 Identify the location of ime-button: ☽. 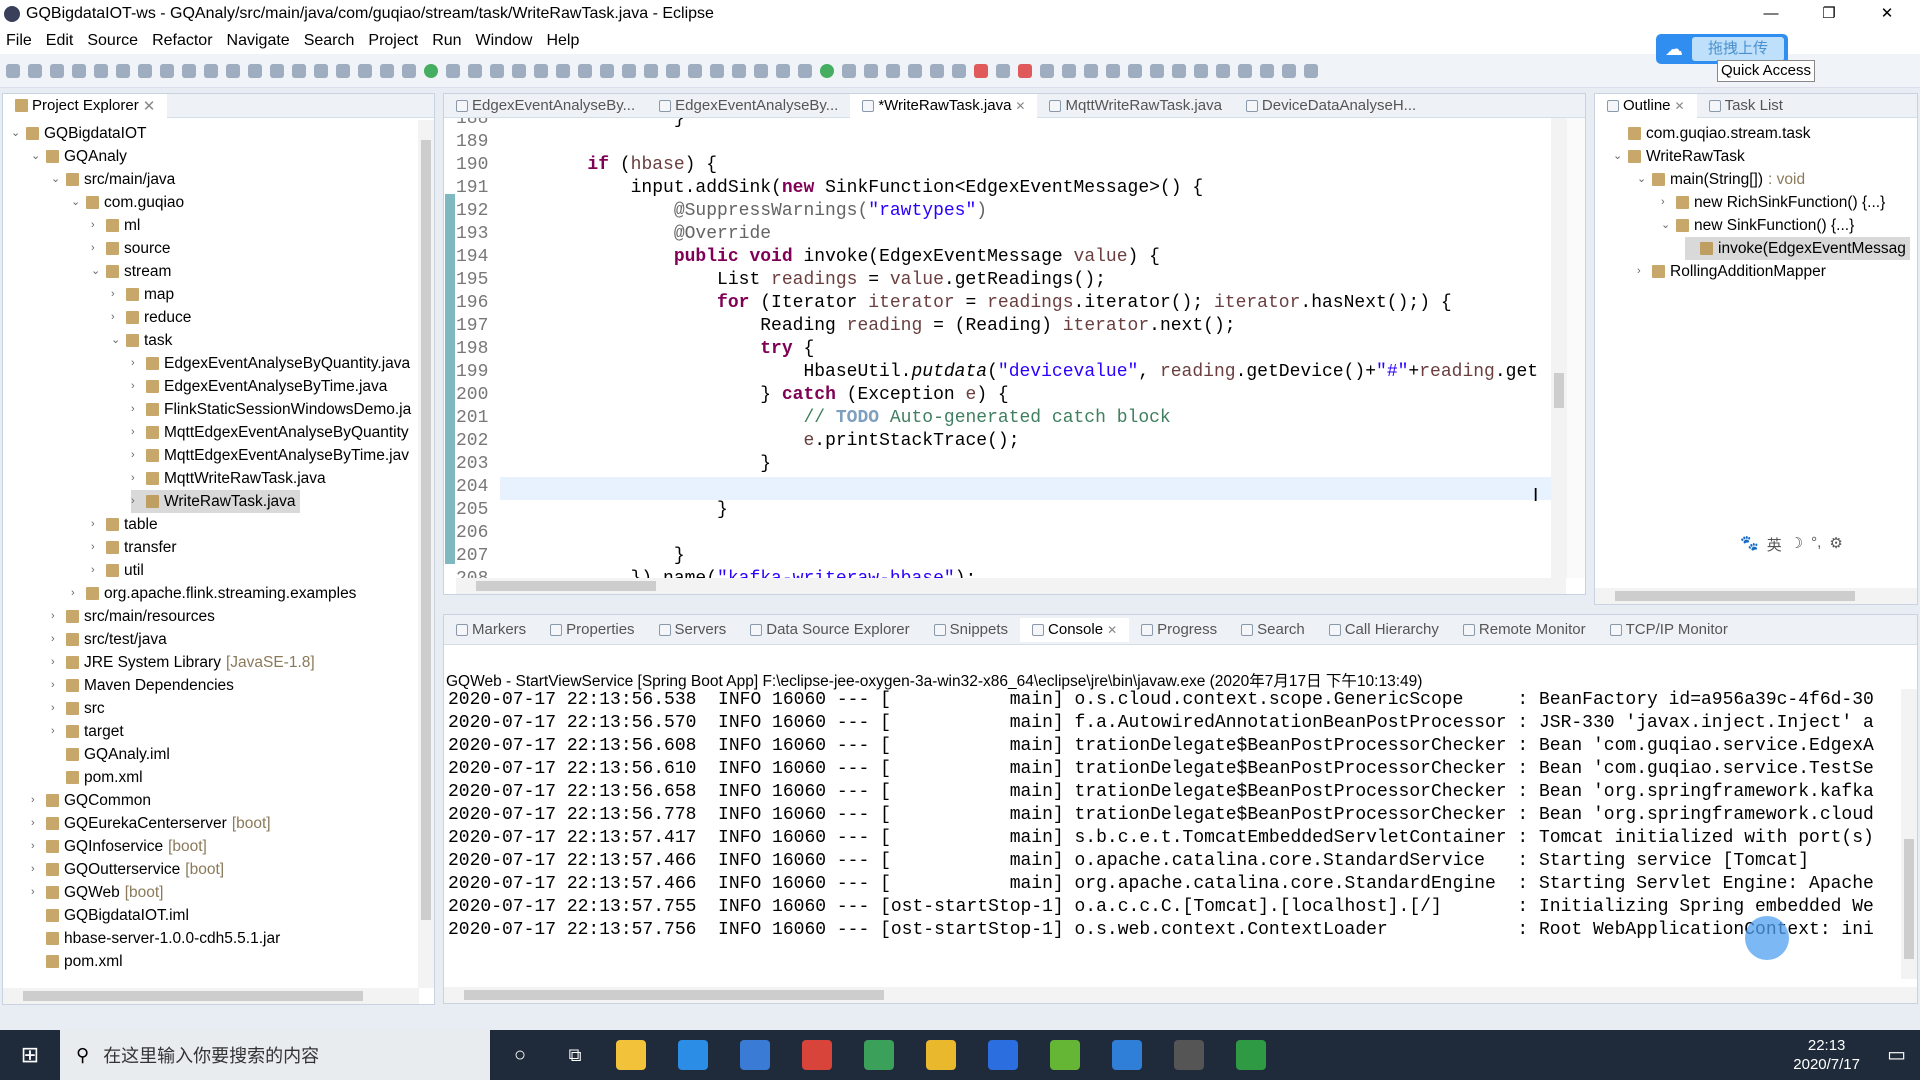
(1796, 544).